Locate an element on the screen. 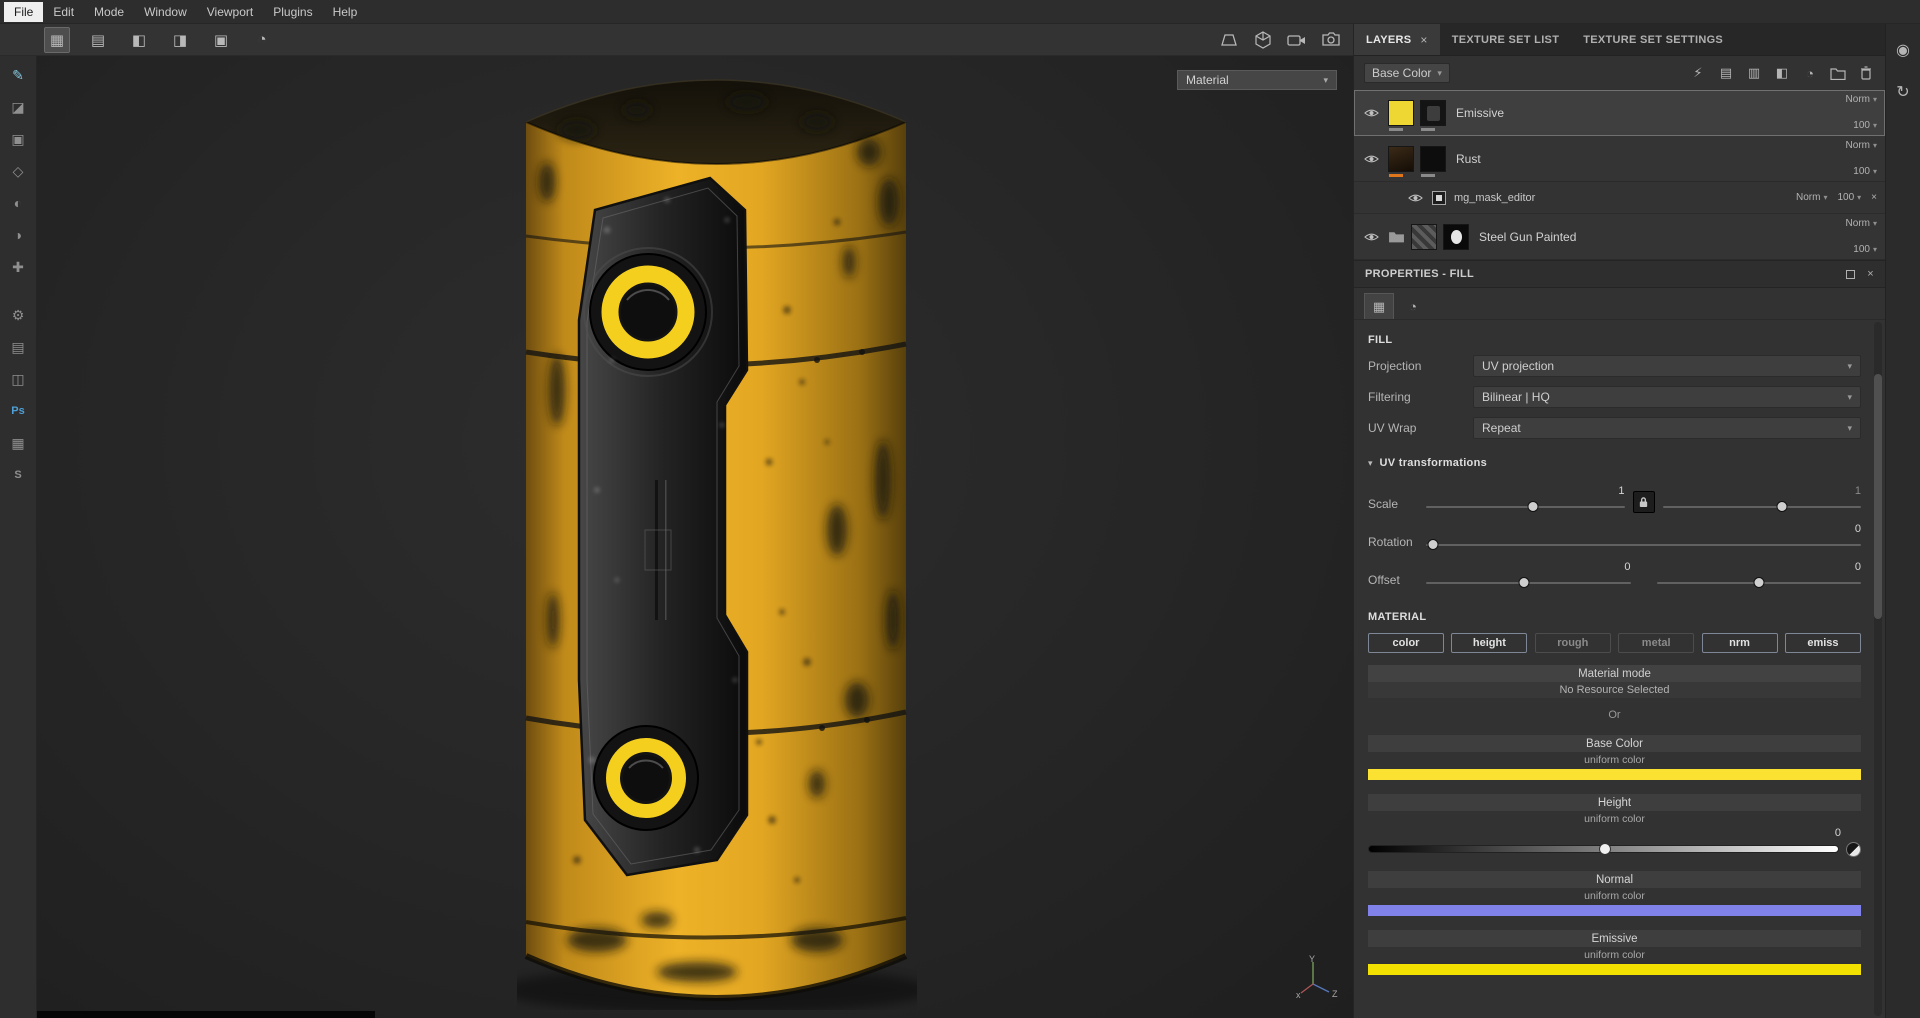 This screenshot has width=1920, height=1018. video-camera-icon is located at coordinates (1297, 40).